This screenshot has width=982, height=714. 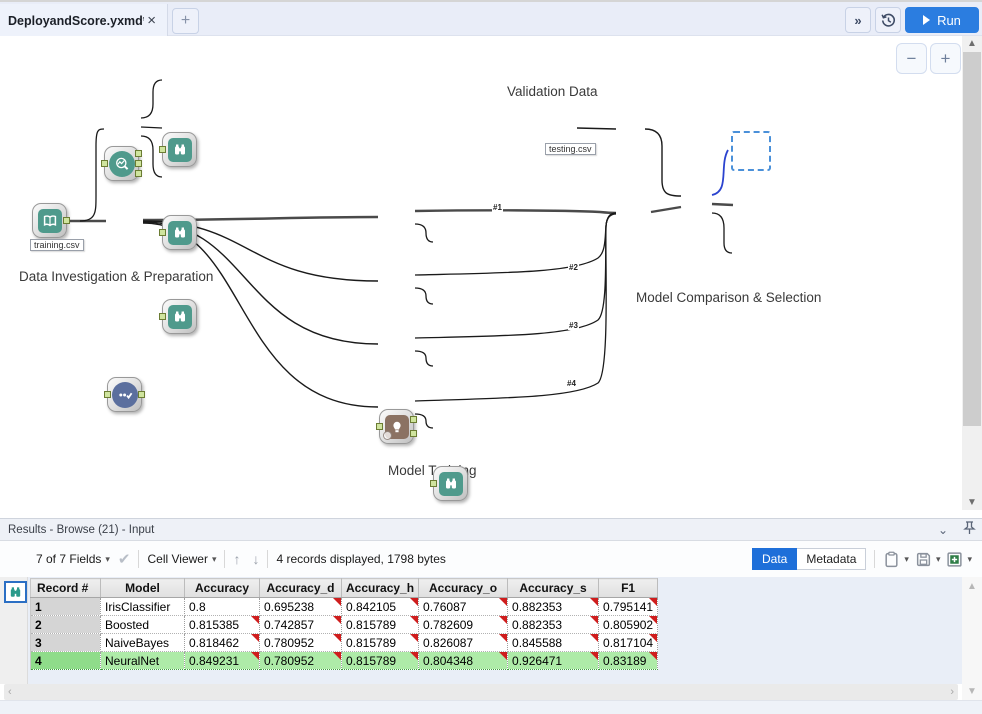 I want to click on value-cell: 0.795141, so click(x=628, y=606).